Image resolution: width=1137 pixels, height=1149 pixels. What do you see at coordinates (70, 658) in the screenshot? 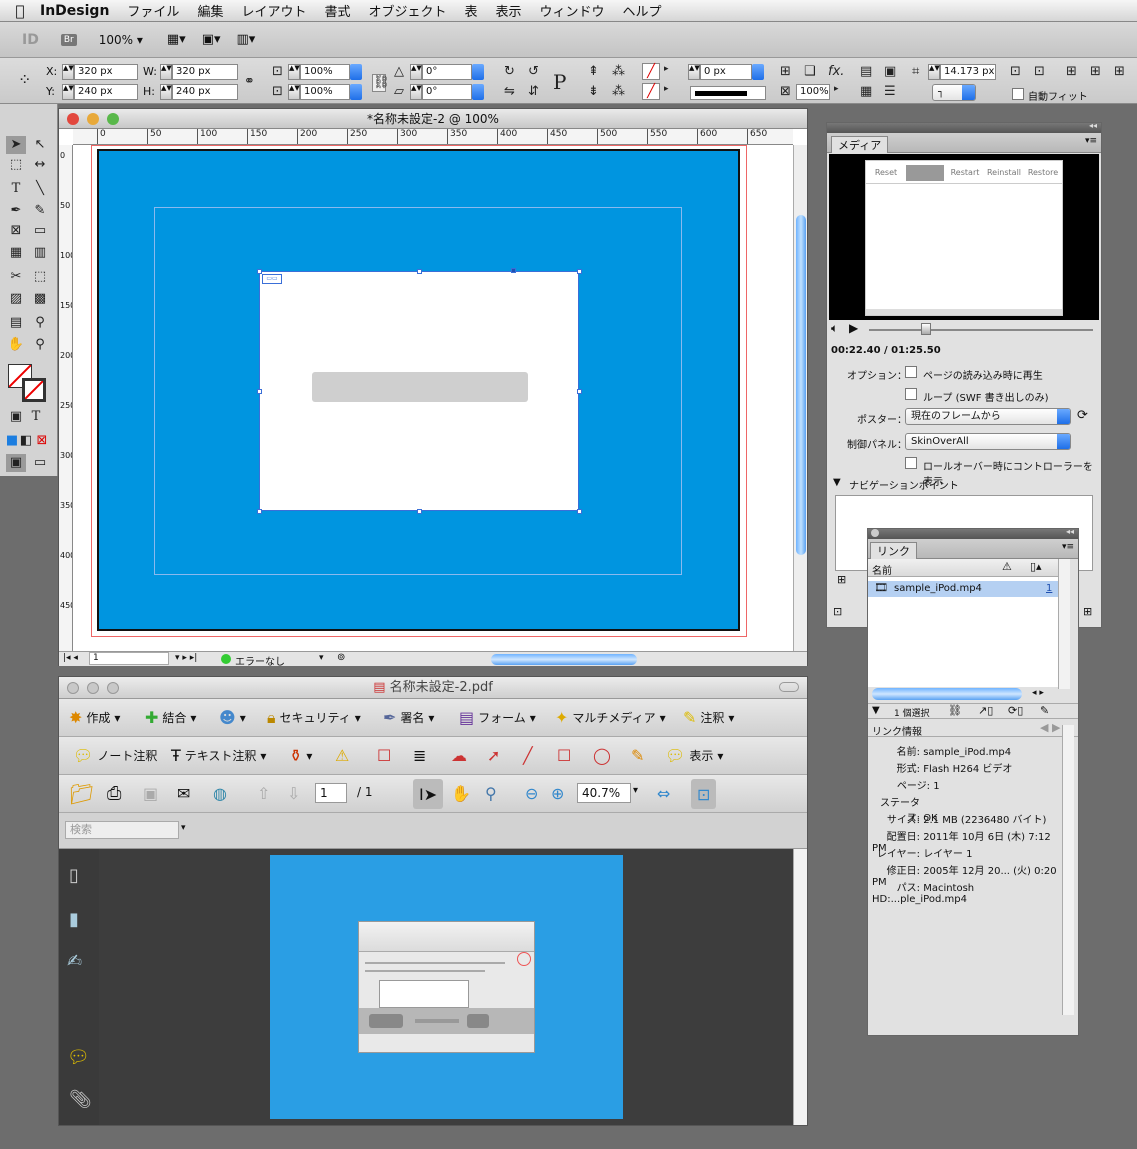
I see `first-page-icon: |◂ ◂` at bounding box center [70, 658].